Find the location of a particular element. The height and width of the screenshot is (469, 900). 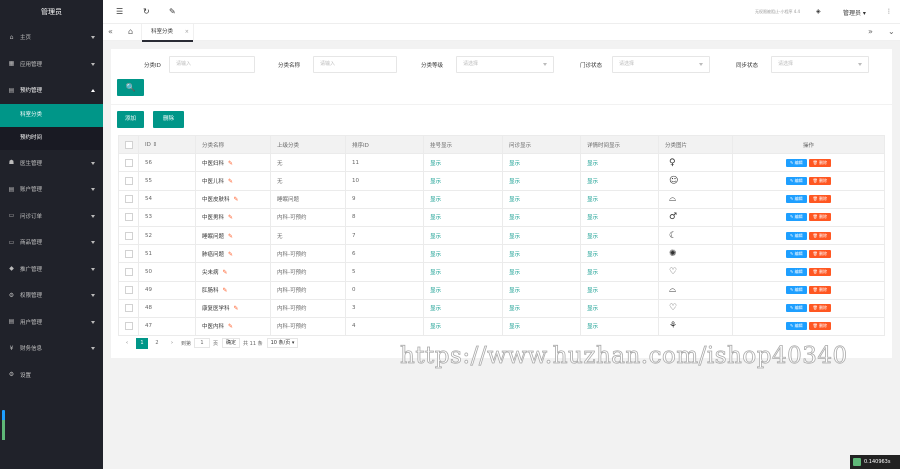

prev-page-button: ‹ is located at coordinates (127, 343).